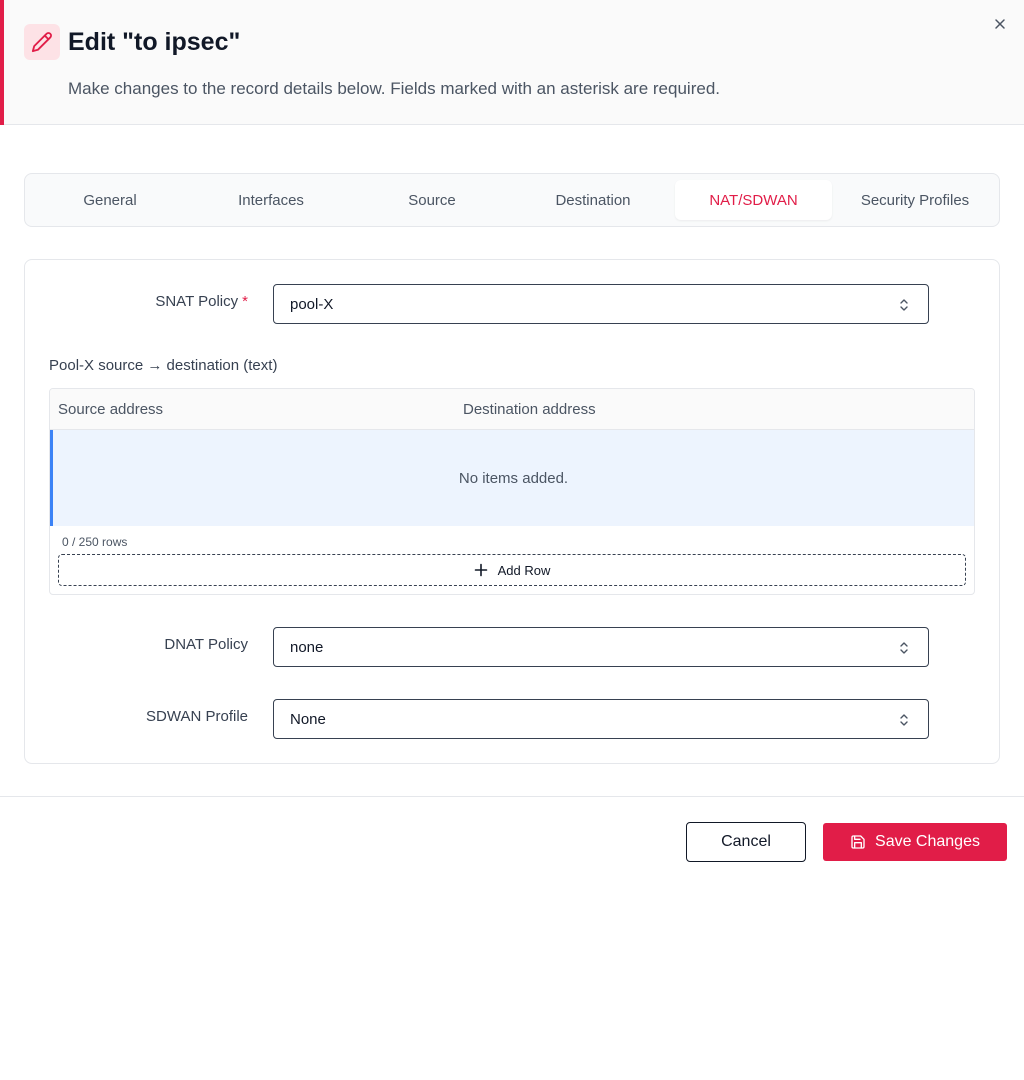  Describe the element at coordinates (163, 365) in the screenshot. I see `pool-table-title: Pool-X source → destination (text)` at that location.